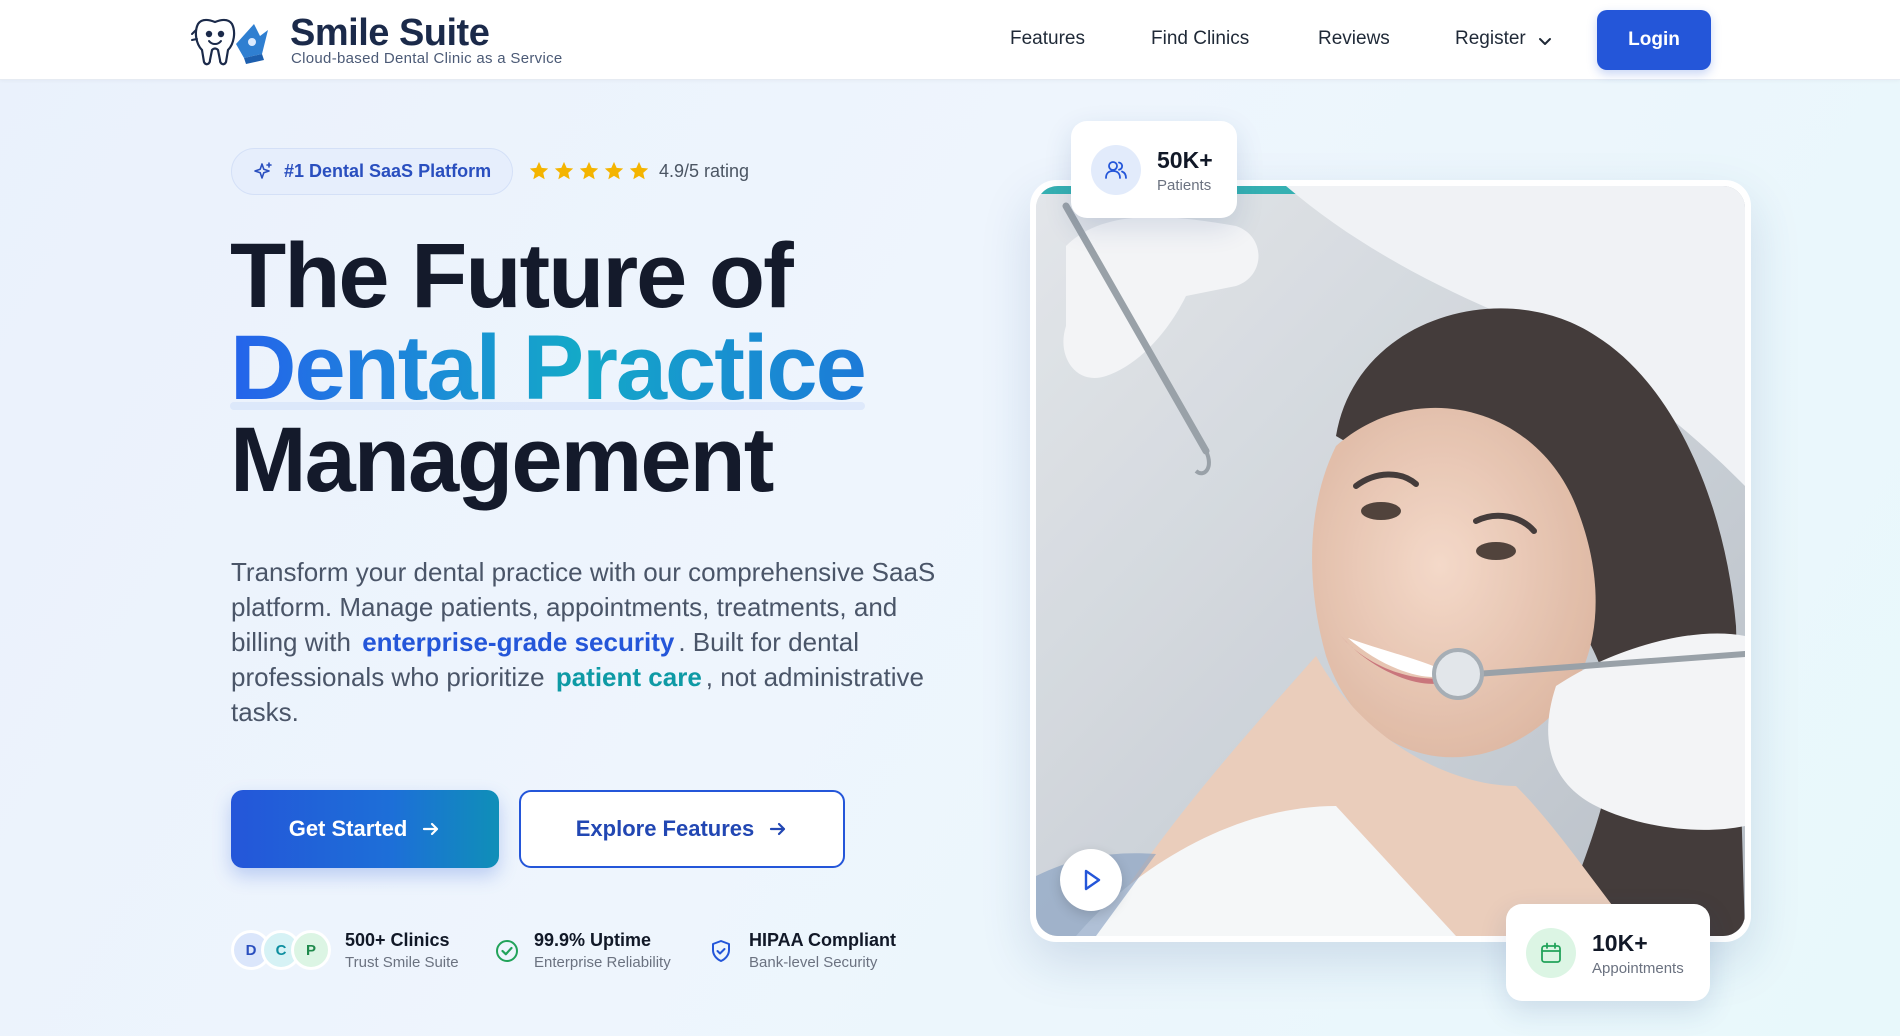  I want to click on login-button: Login, so click(1654, 40).